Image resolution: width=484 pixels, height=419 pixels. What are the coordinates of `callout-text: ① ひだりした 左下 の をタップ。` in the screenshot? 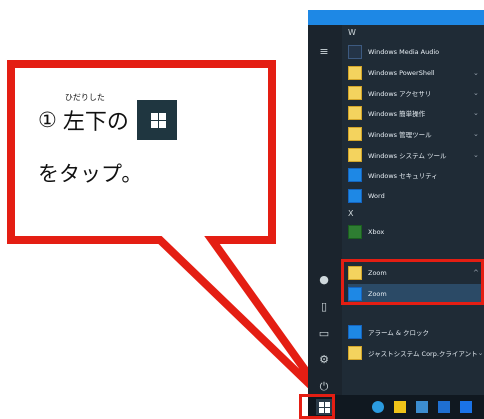 It's located at (138, 140).